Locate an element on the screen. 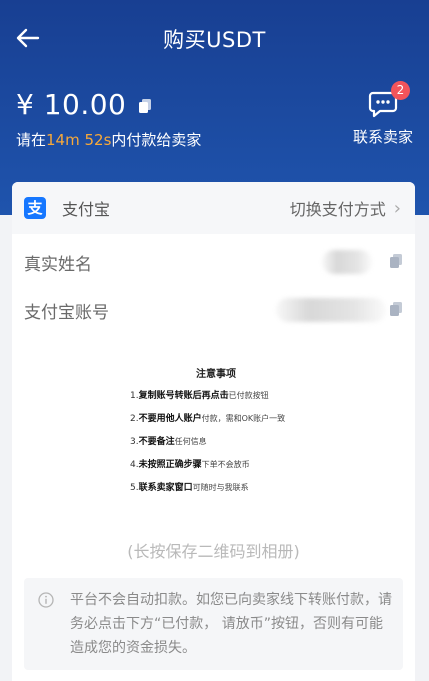 This screenshot has height=681, width=429. alipay-icon: 支 is located at coordinates (35, 208).